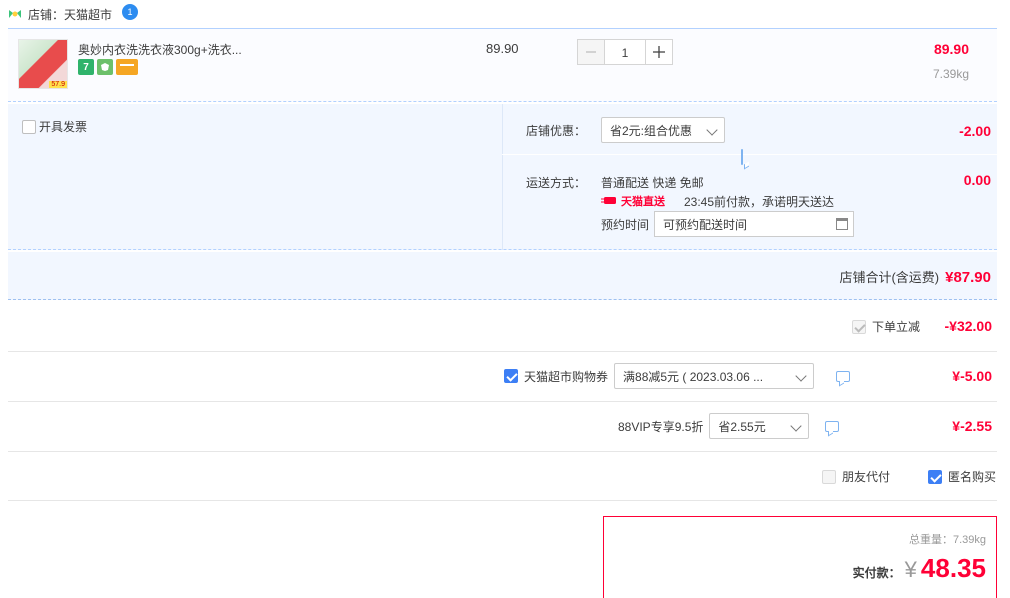 The height and width of the screenshot is (598, 1010). Describe the element at coordinates (70, 14) in the screenshot. I see `store-name: 店铺：天猫超市` at that location.